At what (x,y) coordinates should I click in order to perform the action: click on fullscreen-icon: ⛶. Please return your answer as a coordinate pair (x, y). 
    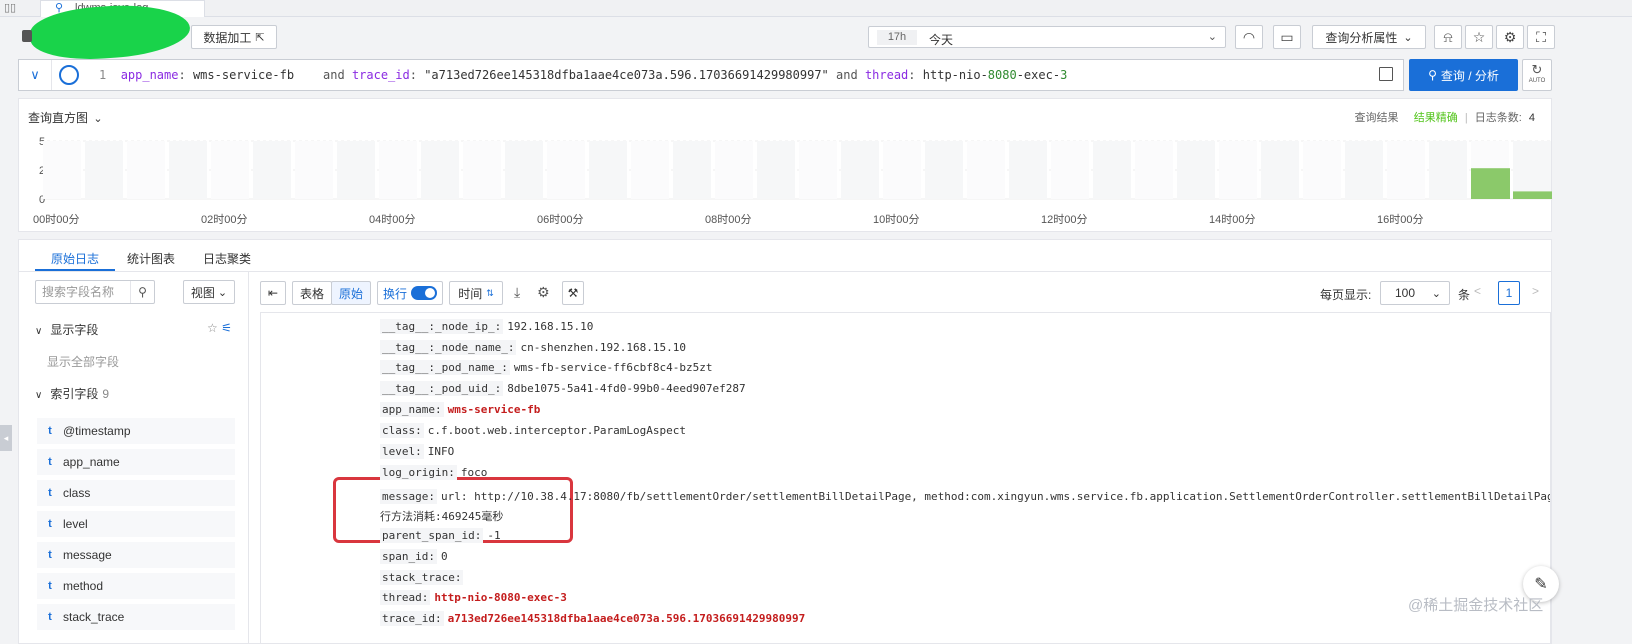
    Looking at the image, I should click on (1541, 37).